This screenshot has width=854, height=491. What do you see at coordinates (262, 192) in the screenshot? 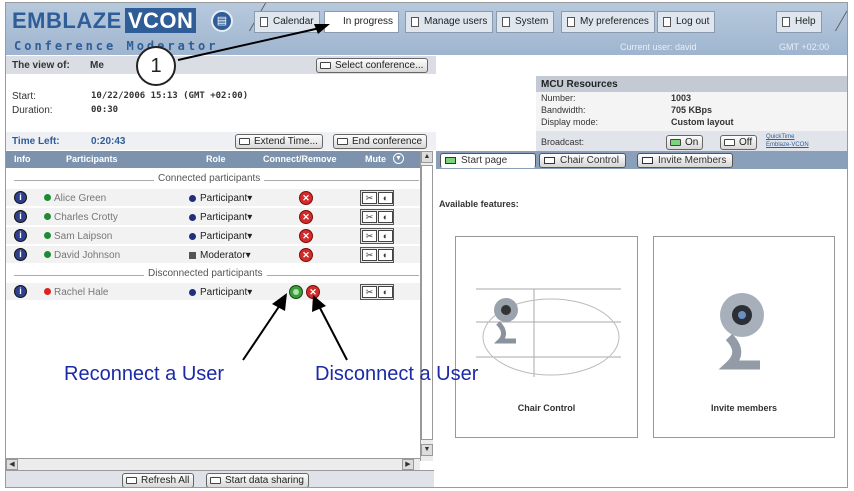
I see `annotation-layer` at bounding box center [262, 192].